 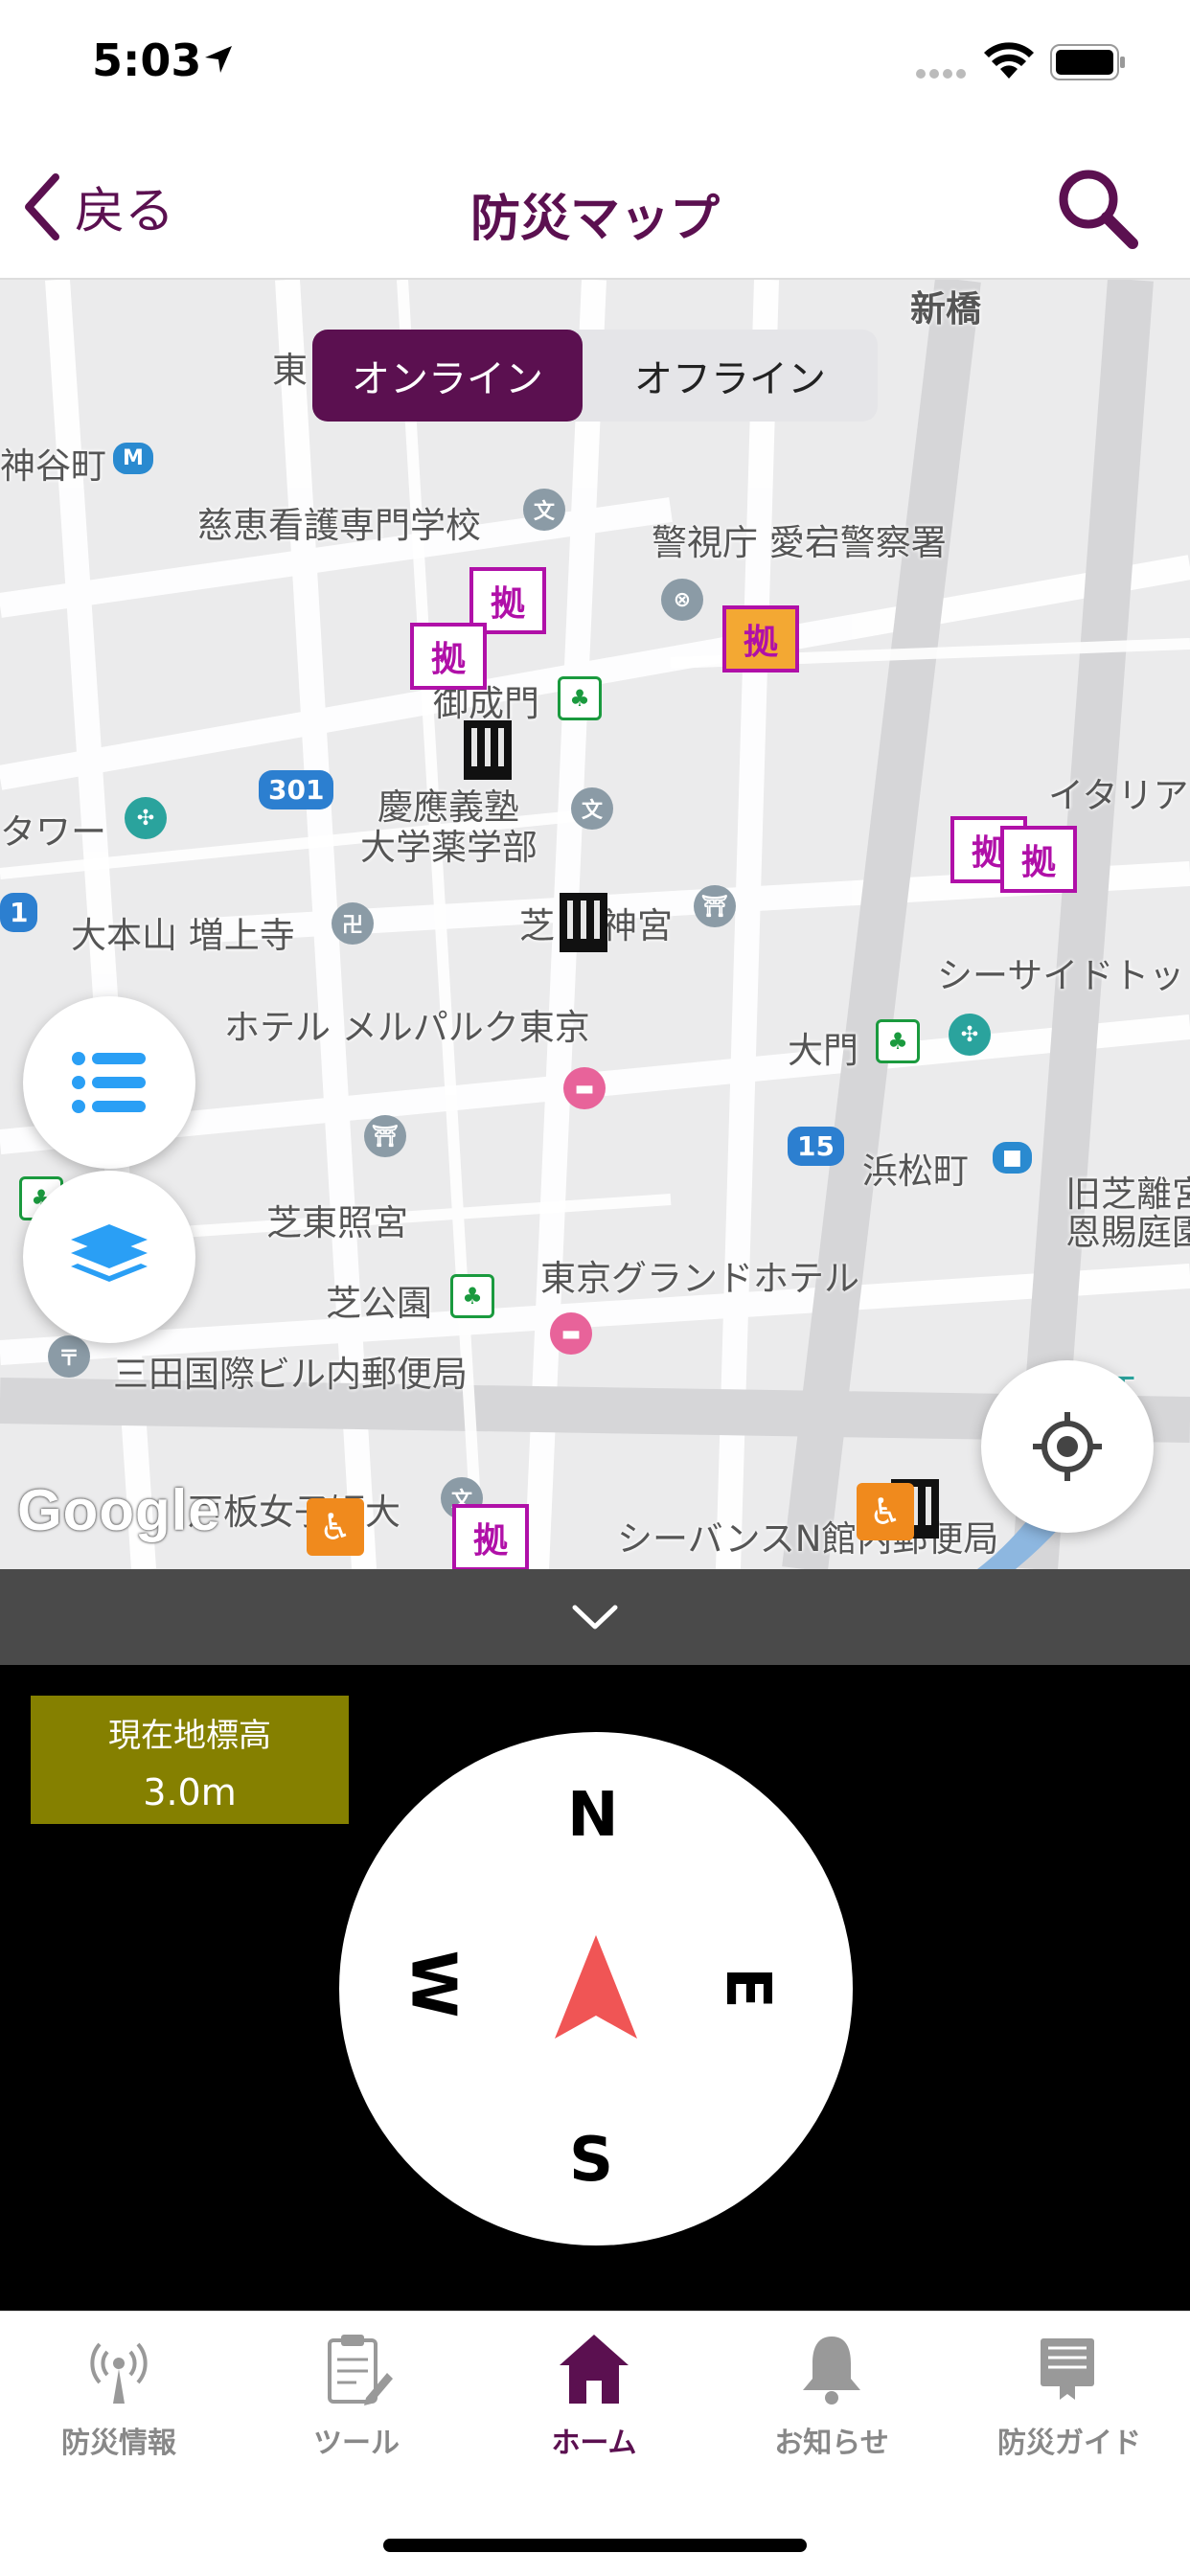 I want to click on map-label: 浜松町, so click(x=916, y=1171).